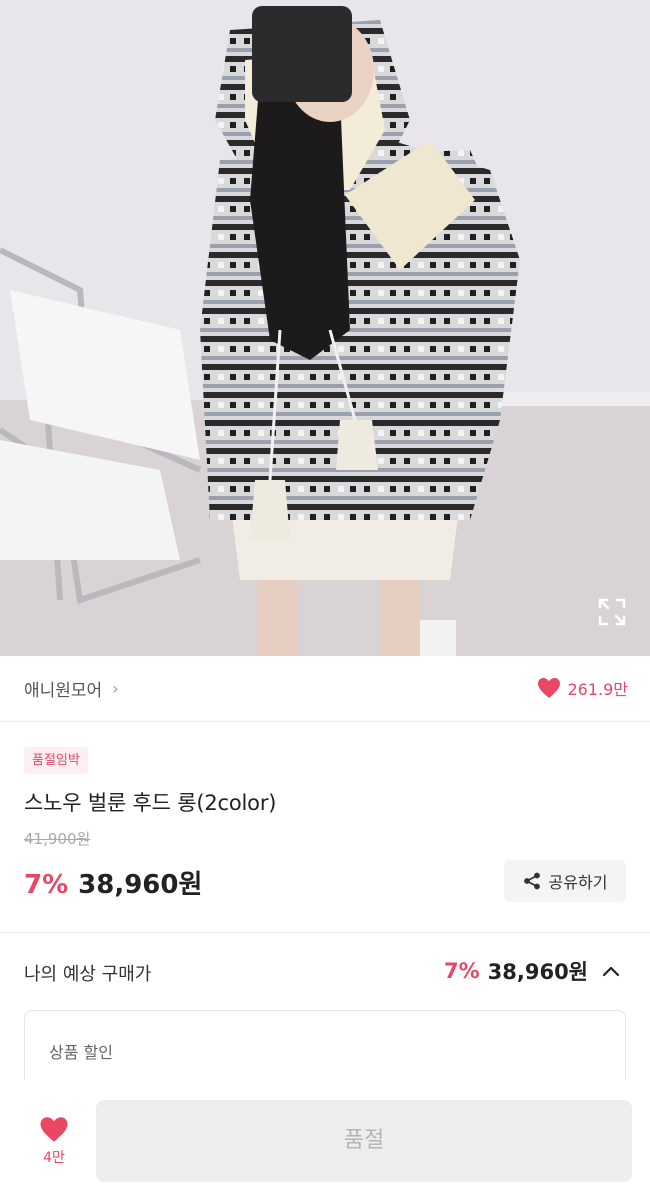  I want to click on expected-price-label: 나의 예상 구매가, so click(88, 974).